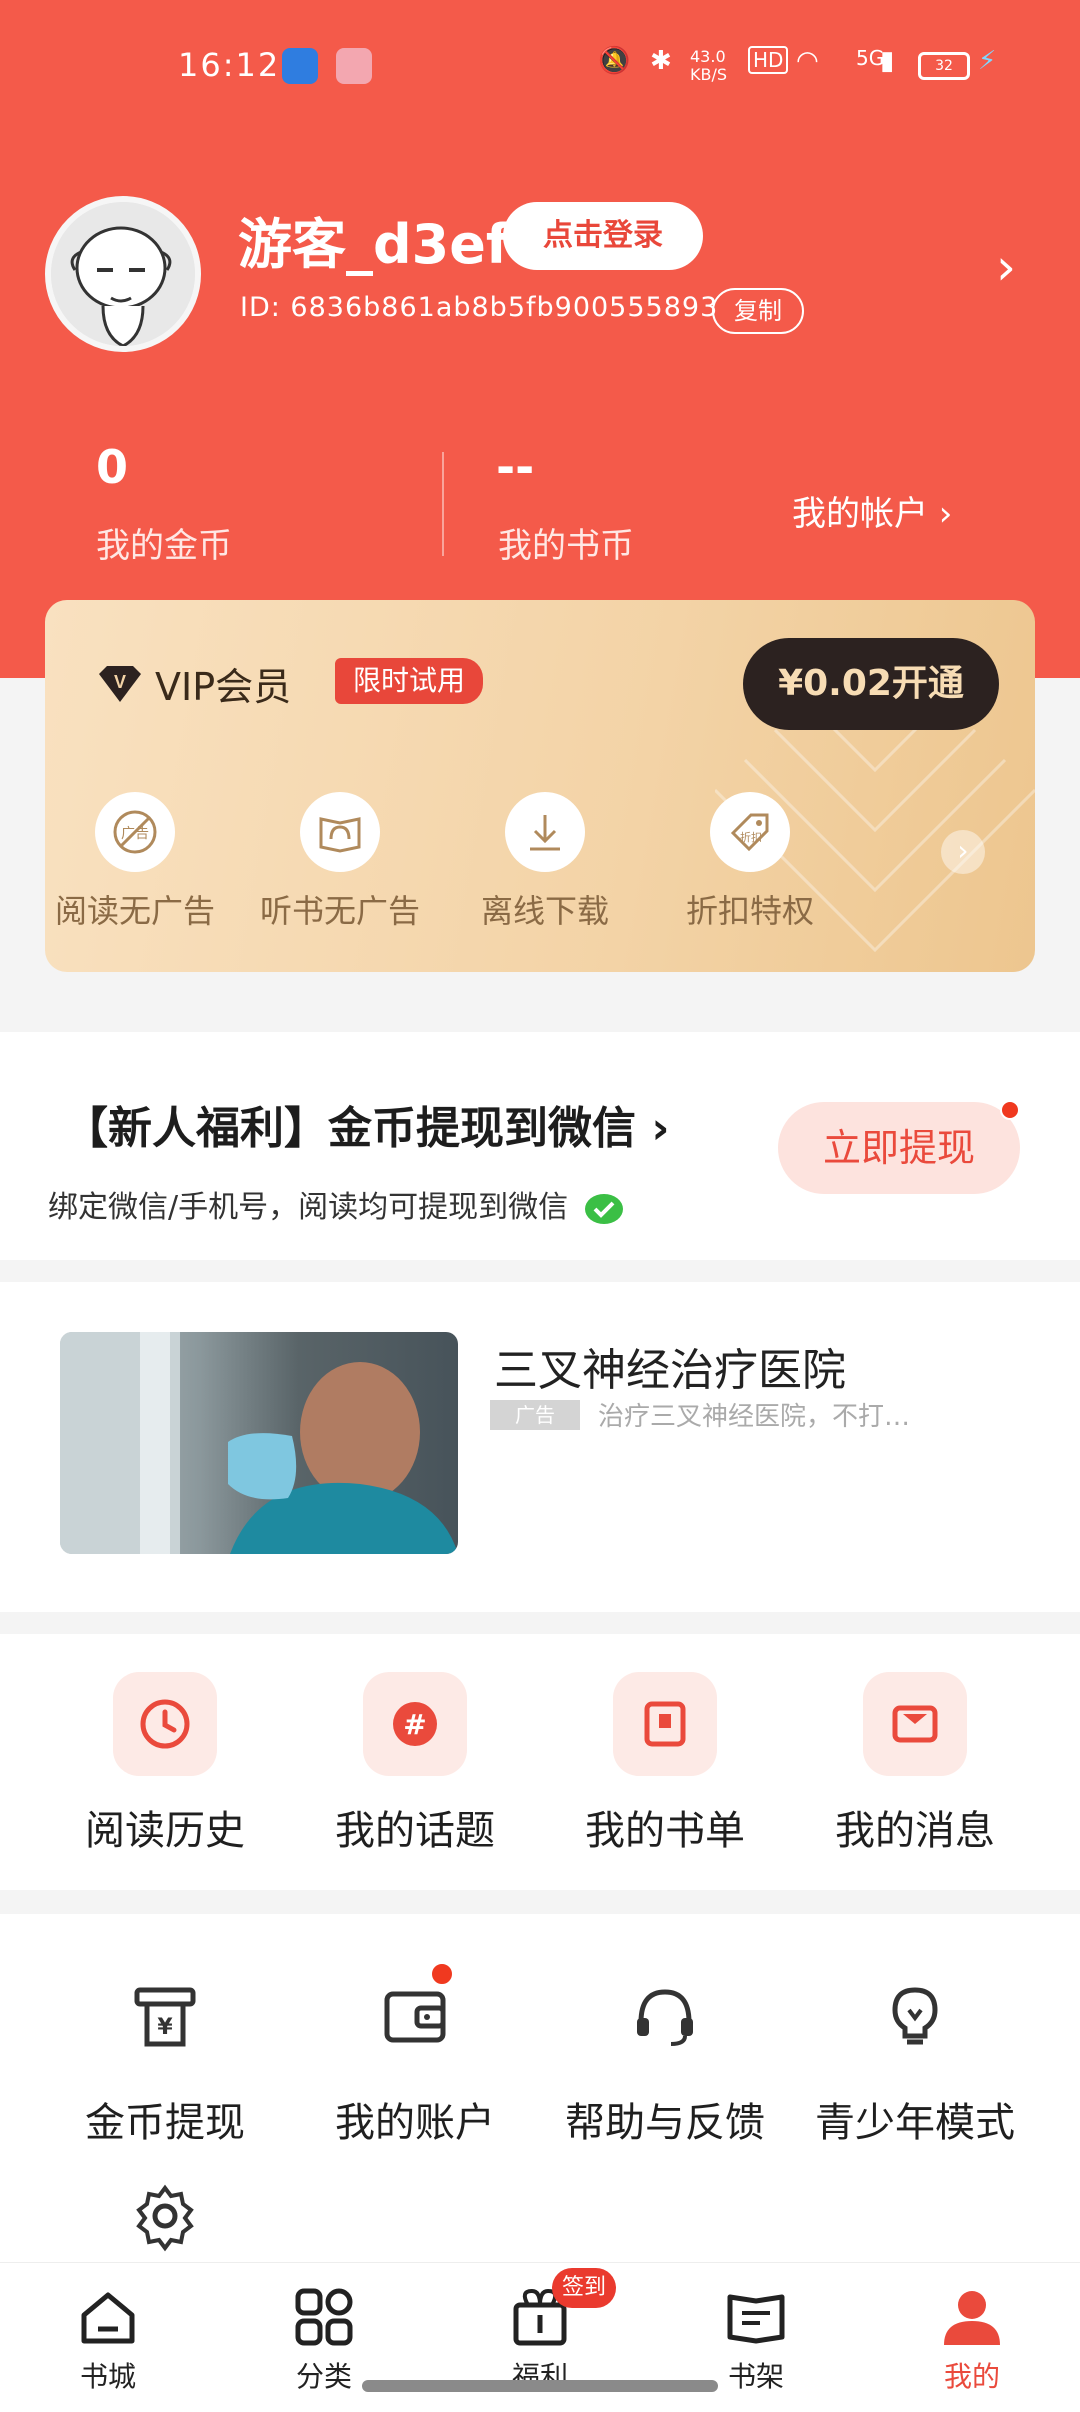  Describe the element at coordinates (665, 2123) in the screenshot. I see `grid-item-label: 帮助与反馈` at that location.